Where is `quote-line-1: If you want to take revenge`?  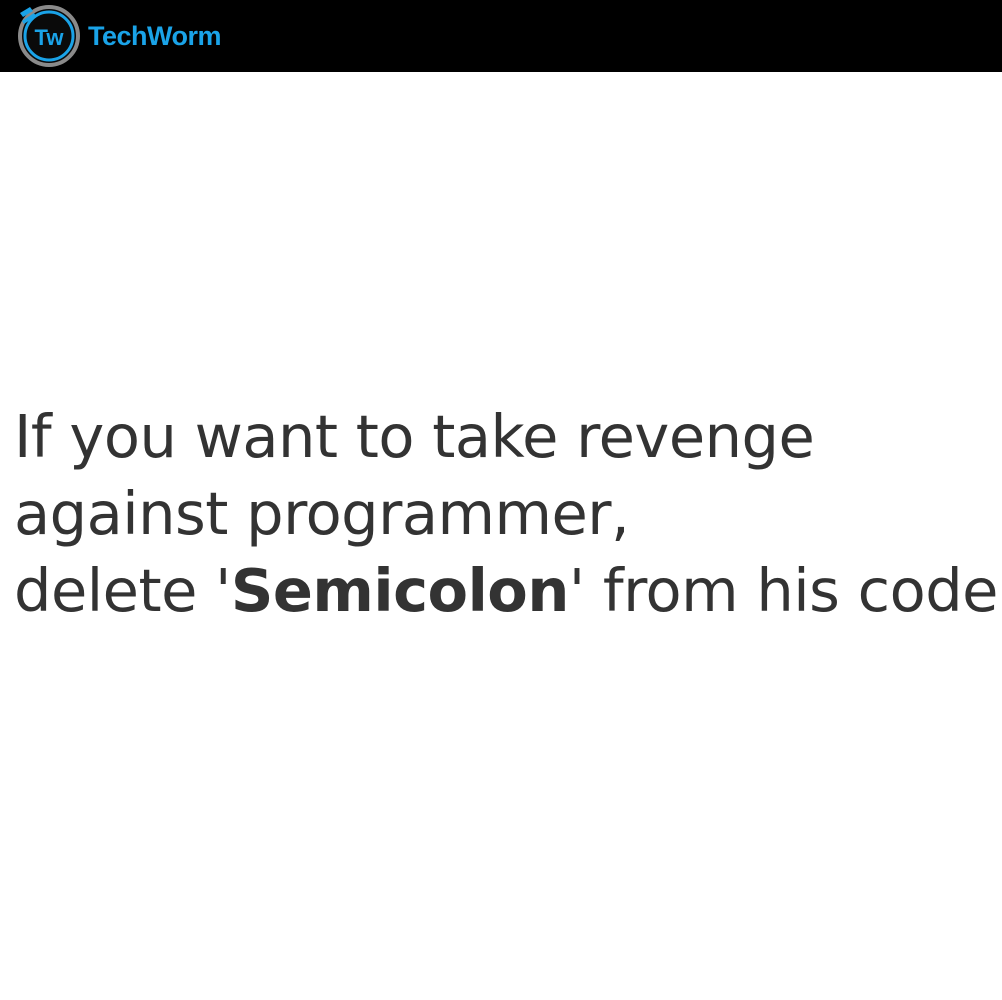
quote-line-1: If you want to take revenge is located at coordinates (414, 436).